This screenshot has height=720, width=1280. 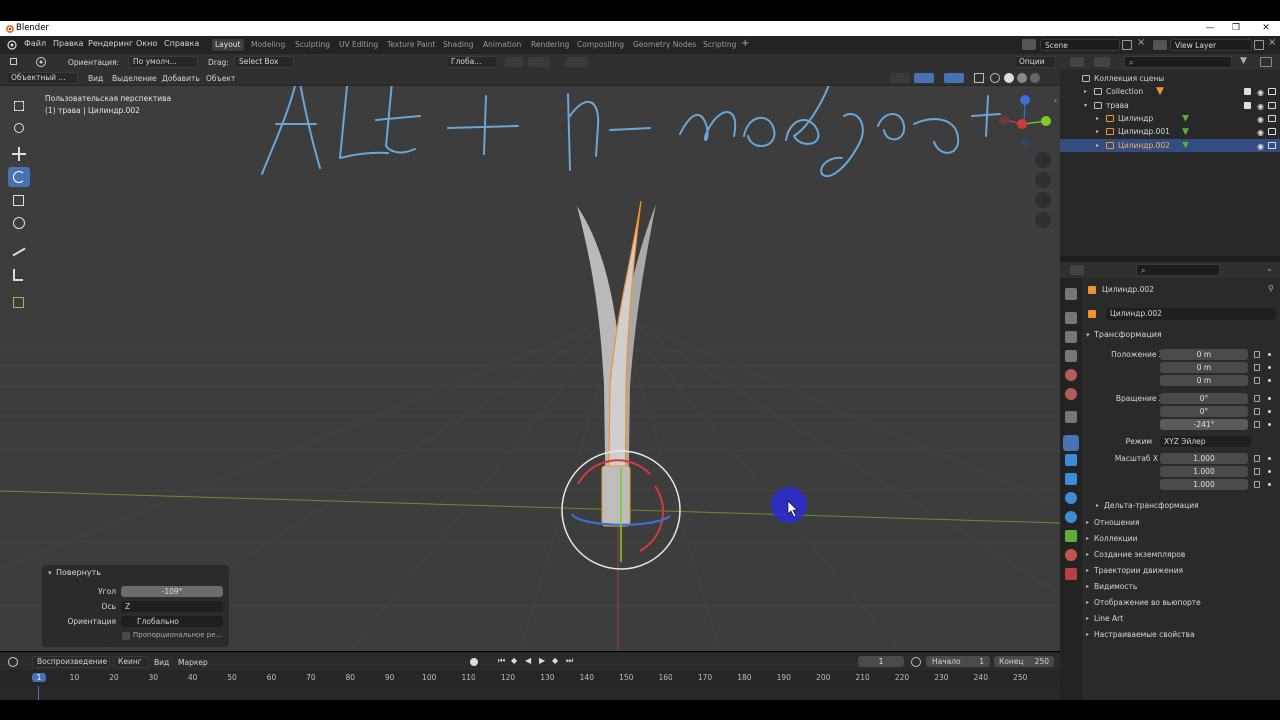 I want to click on tab-layout: Layout, so click(x=228, y=45).